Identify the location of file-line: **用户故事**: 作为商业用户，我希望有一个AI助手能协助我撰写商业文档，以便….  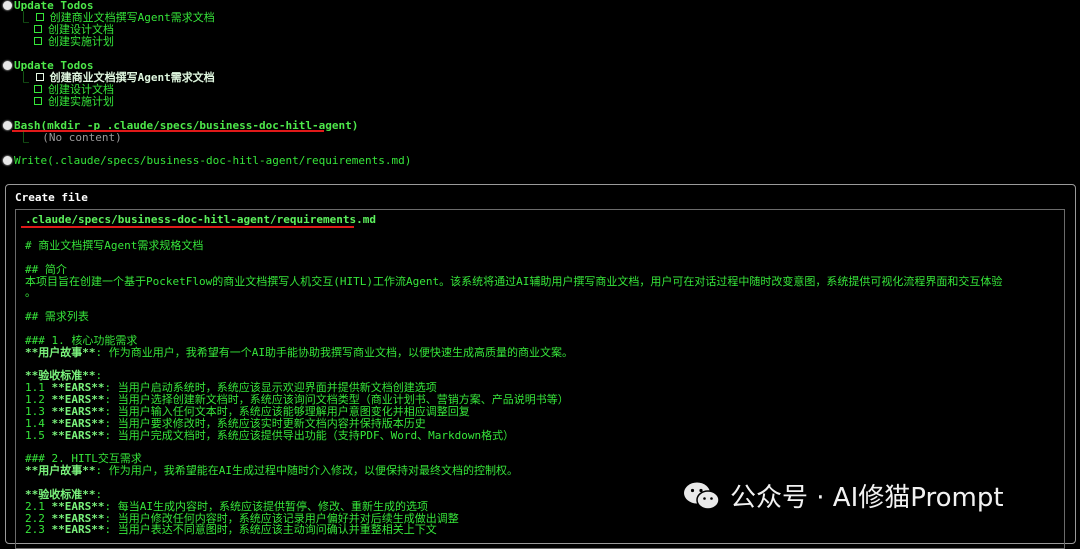
(299, 352).